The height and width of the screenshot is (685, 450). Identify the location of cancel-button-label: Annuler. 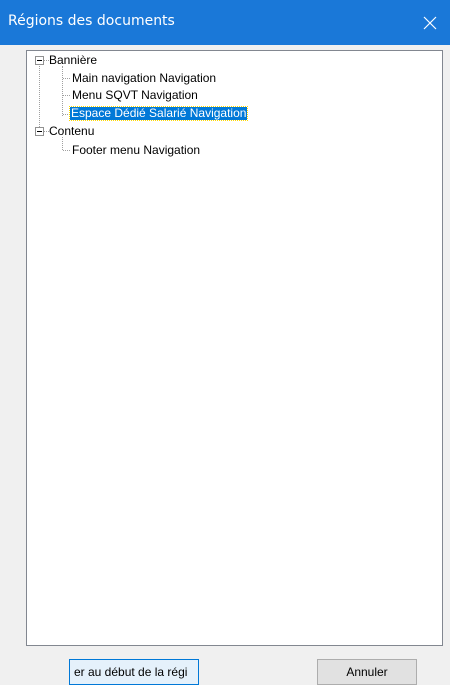
(367, 672).